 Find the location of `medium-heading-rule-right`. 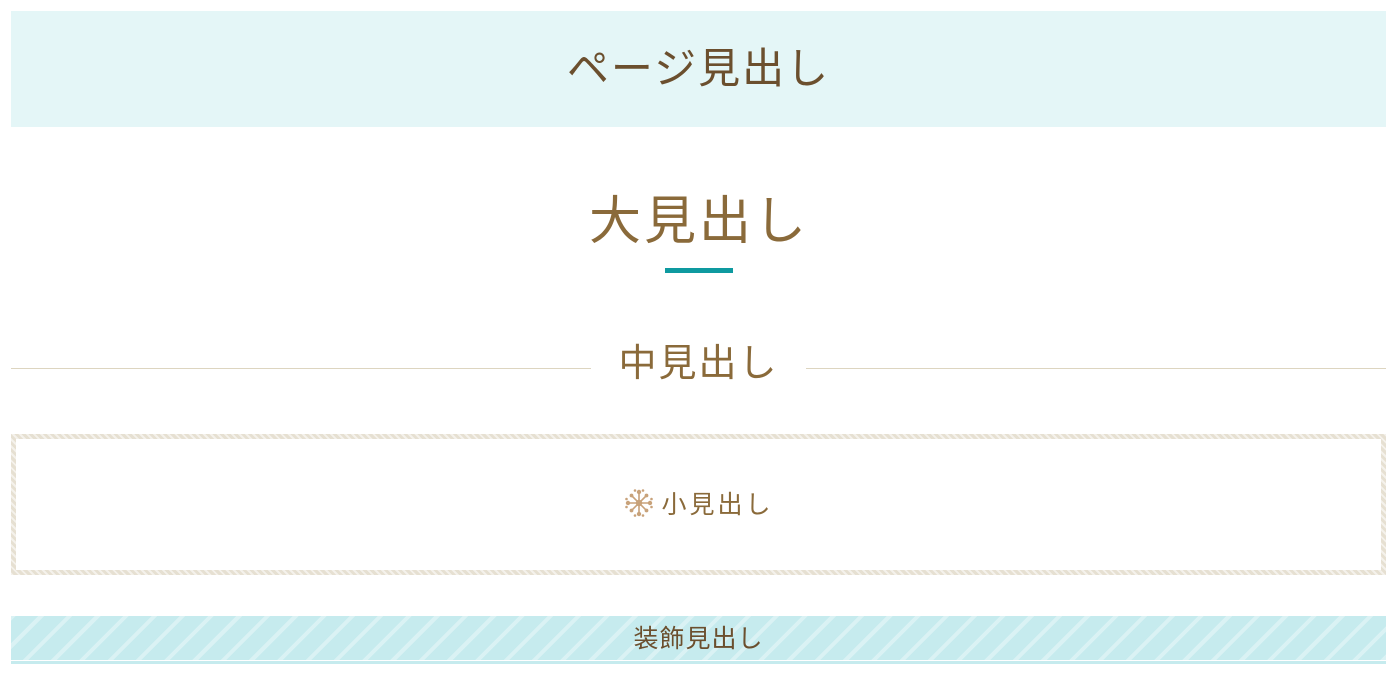

medium-heading-rule-right is located at coordinates (1096, 368).